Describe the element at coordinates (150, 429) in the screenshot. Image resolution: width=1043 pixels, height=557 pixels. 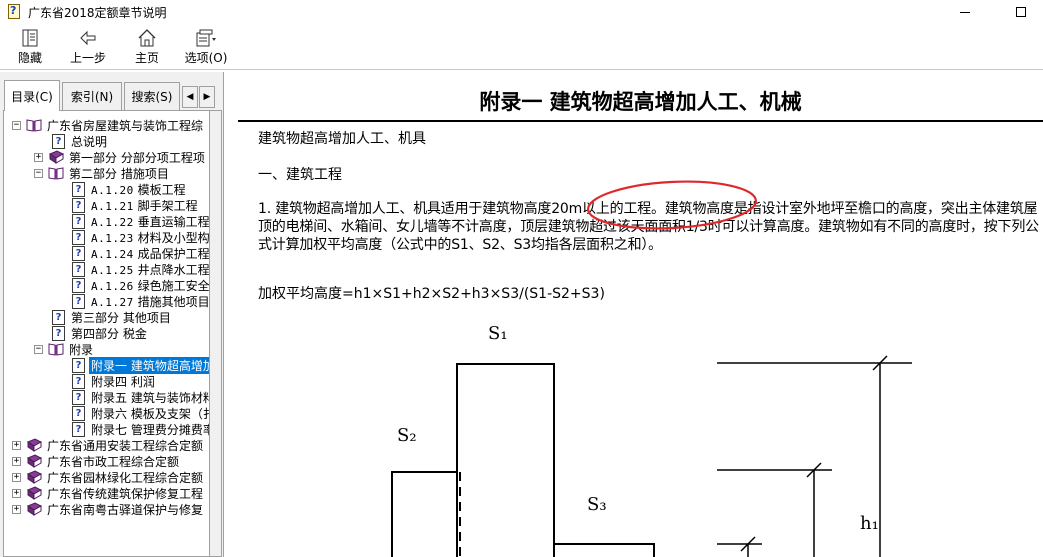
I see `tree-item-label: 附录七 管理费分摊费率` at that location.